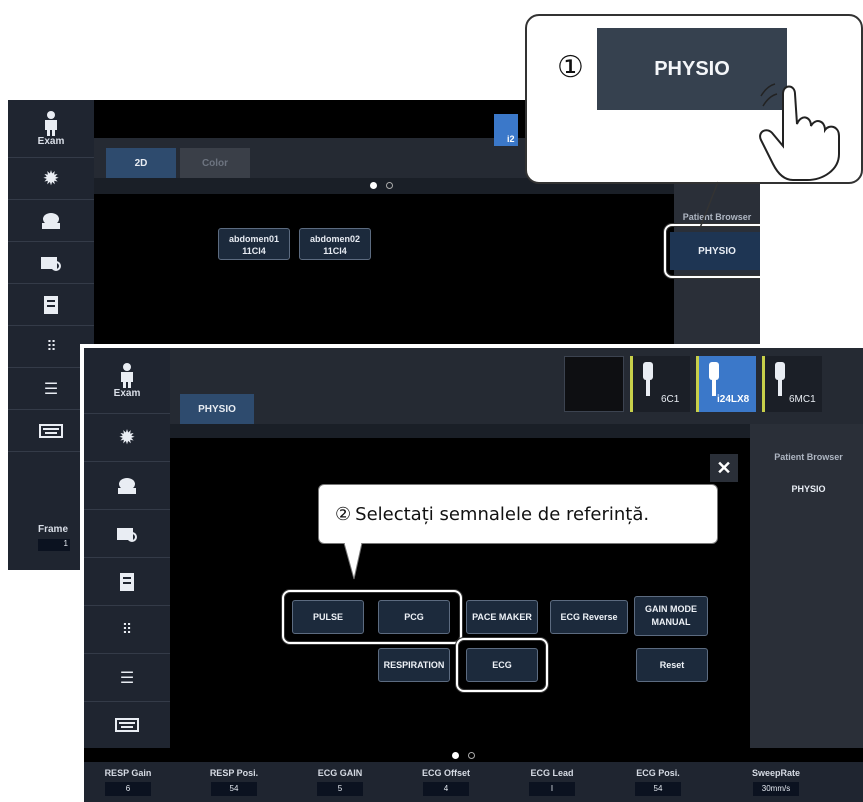 This screenshot has height=802, width=863. Describe the element at coordinates (502, 514) in the screenshot. I see `callout-text: Selectați semnalele de referință.` at that location.